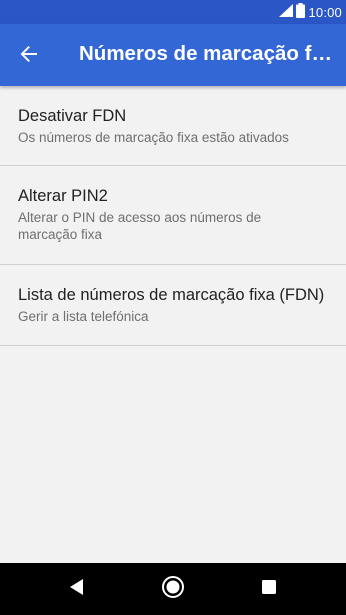  I want to click on app-bar: Números de marcação fixa, so click(173, 55).